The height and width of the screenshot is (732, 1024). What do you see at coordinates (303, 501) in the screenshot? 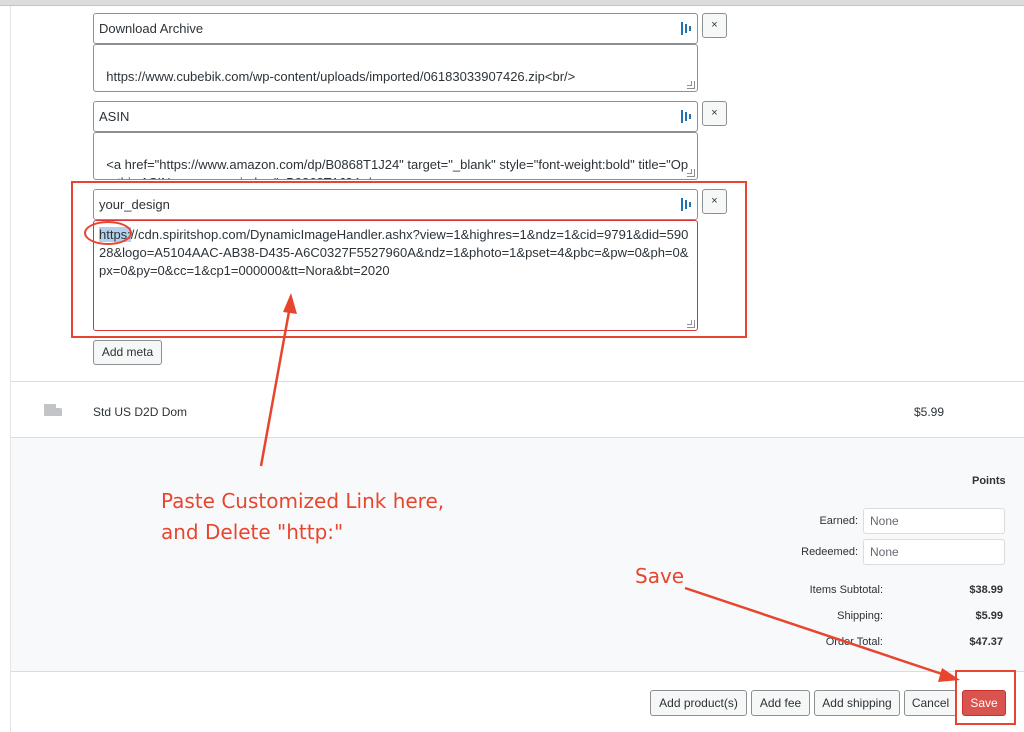
I see `annotation-paste-line-1: Paste Customized Link here,` at bounding box center [303, 501].